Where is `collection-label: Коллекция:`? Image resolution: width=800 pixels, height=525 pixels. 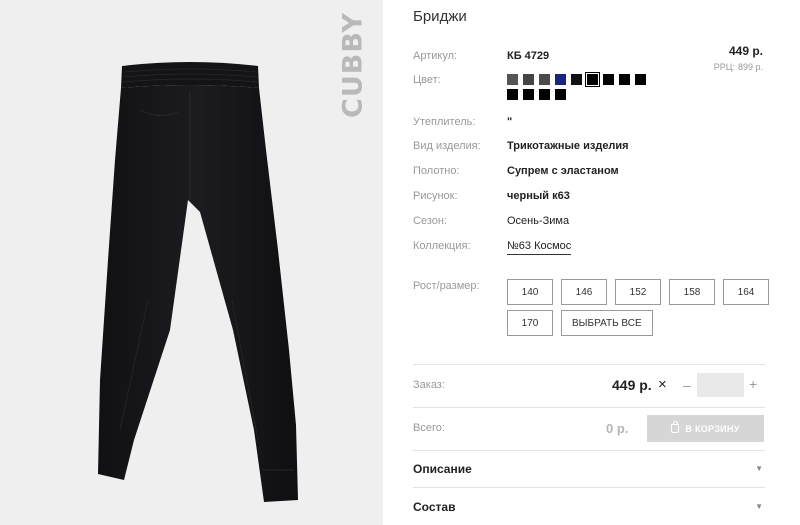 collection-label: Коллекция: is located at coordinates (442, 246).